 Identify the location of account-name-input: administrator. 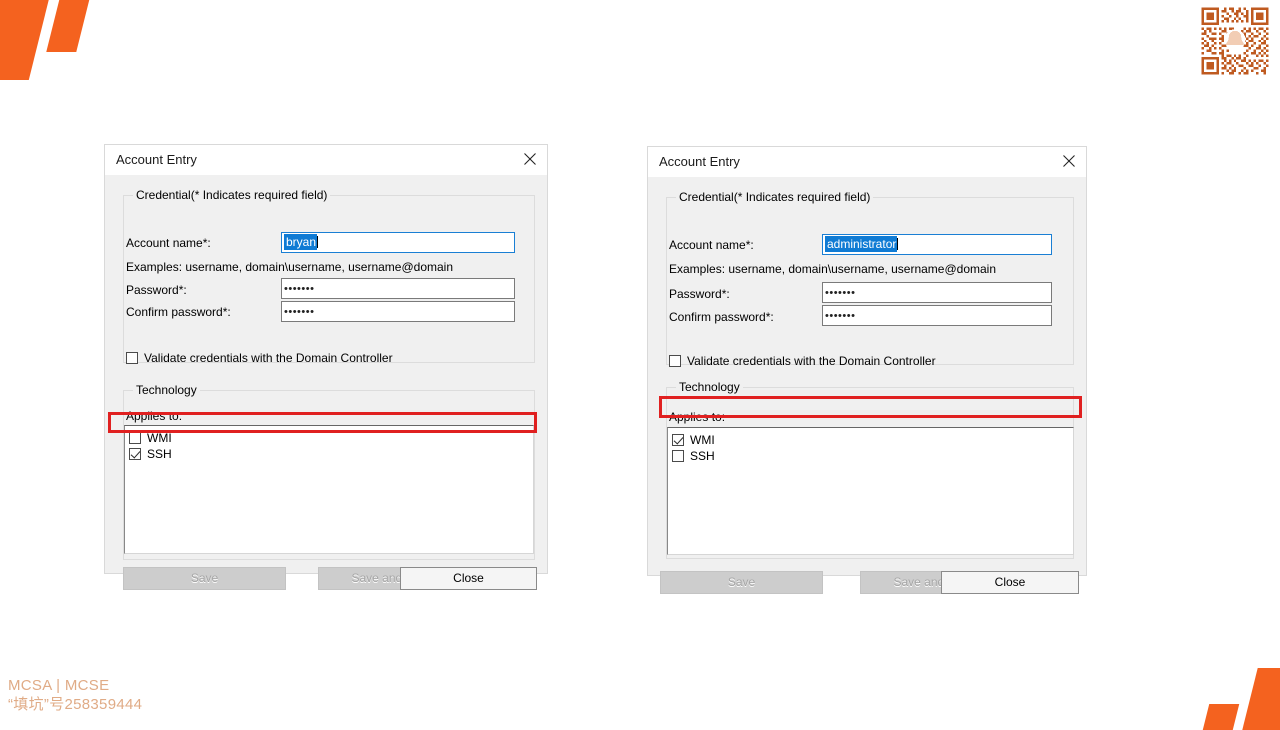
(937, 244).